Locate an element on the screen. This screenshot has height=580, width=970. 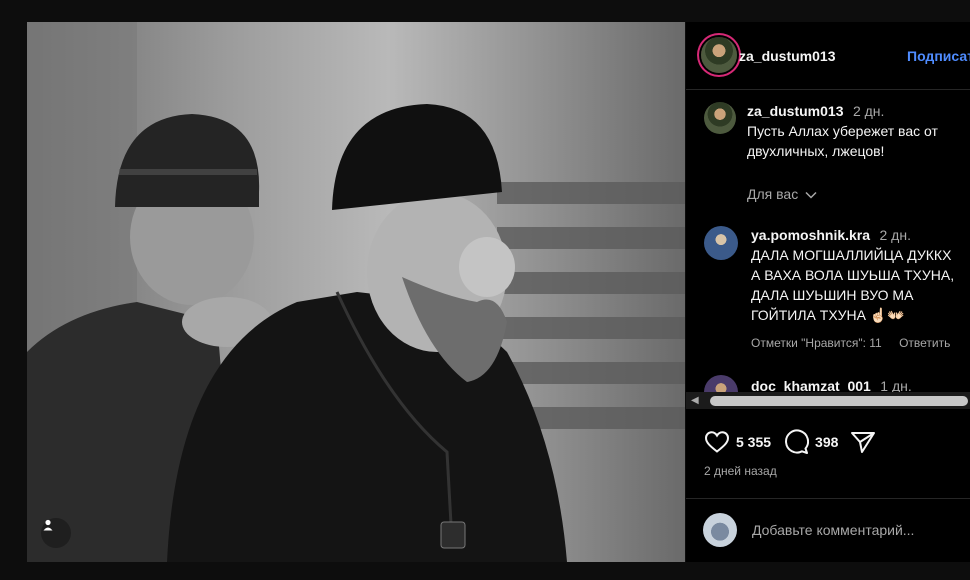
tagged-users-button is located at coordinates (56, 533).